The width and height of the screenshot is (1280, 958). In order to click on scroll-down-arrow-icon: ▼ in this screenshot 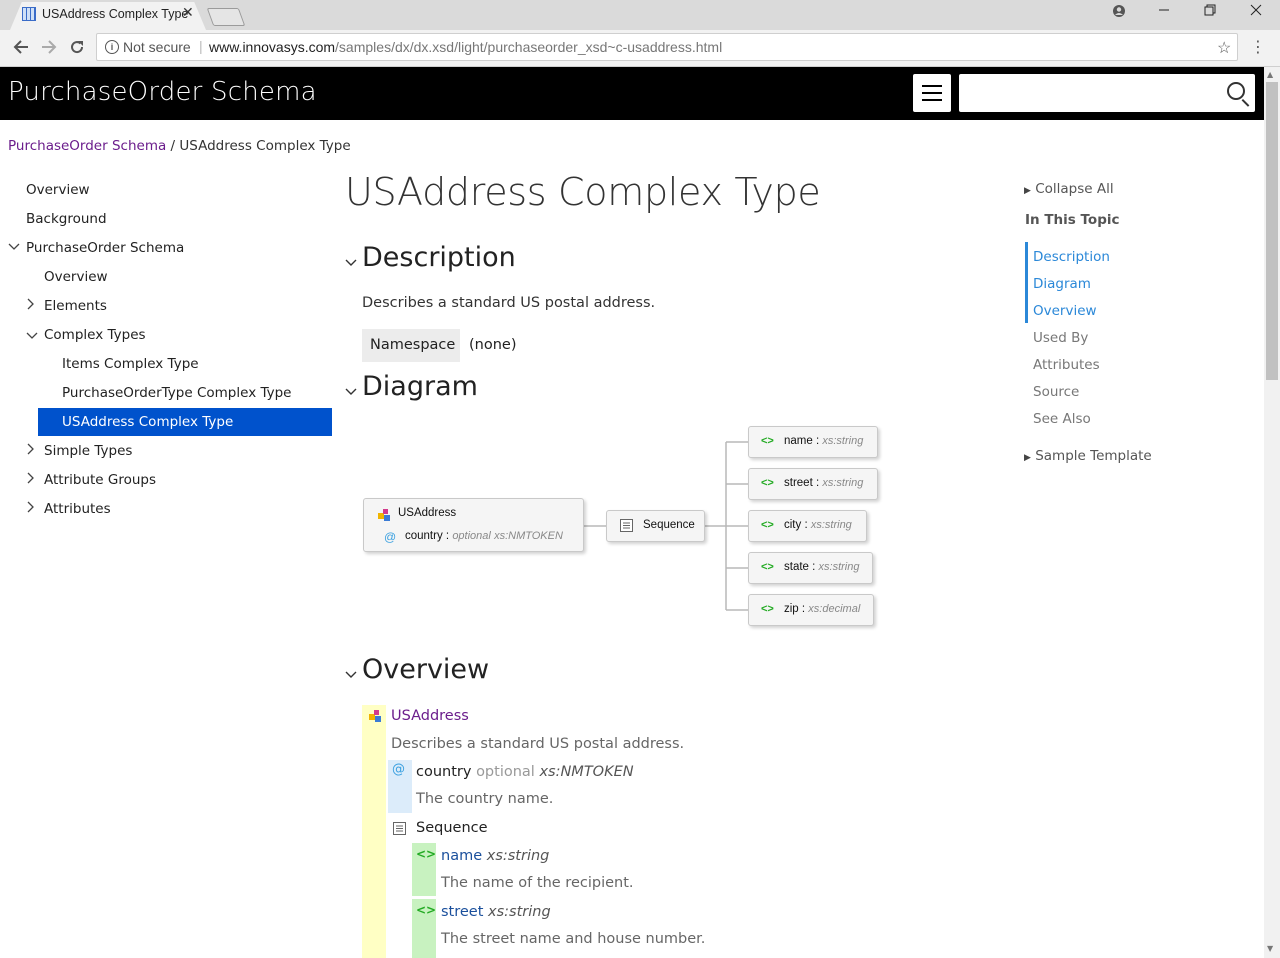, I will do `click(1270, 948)`.